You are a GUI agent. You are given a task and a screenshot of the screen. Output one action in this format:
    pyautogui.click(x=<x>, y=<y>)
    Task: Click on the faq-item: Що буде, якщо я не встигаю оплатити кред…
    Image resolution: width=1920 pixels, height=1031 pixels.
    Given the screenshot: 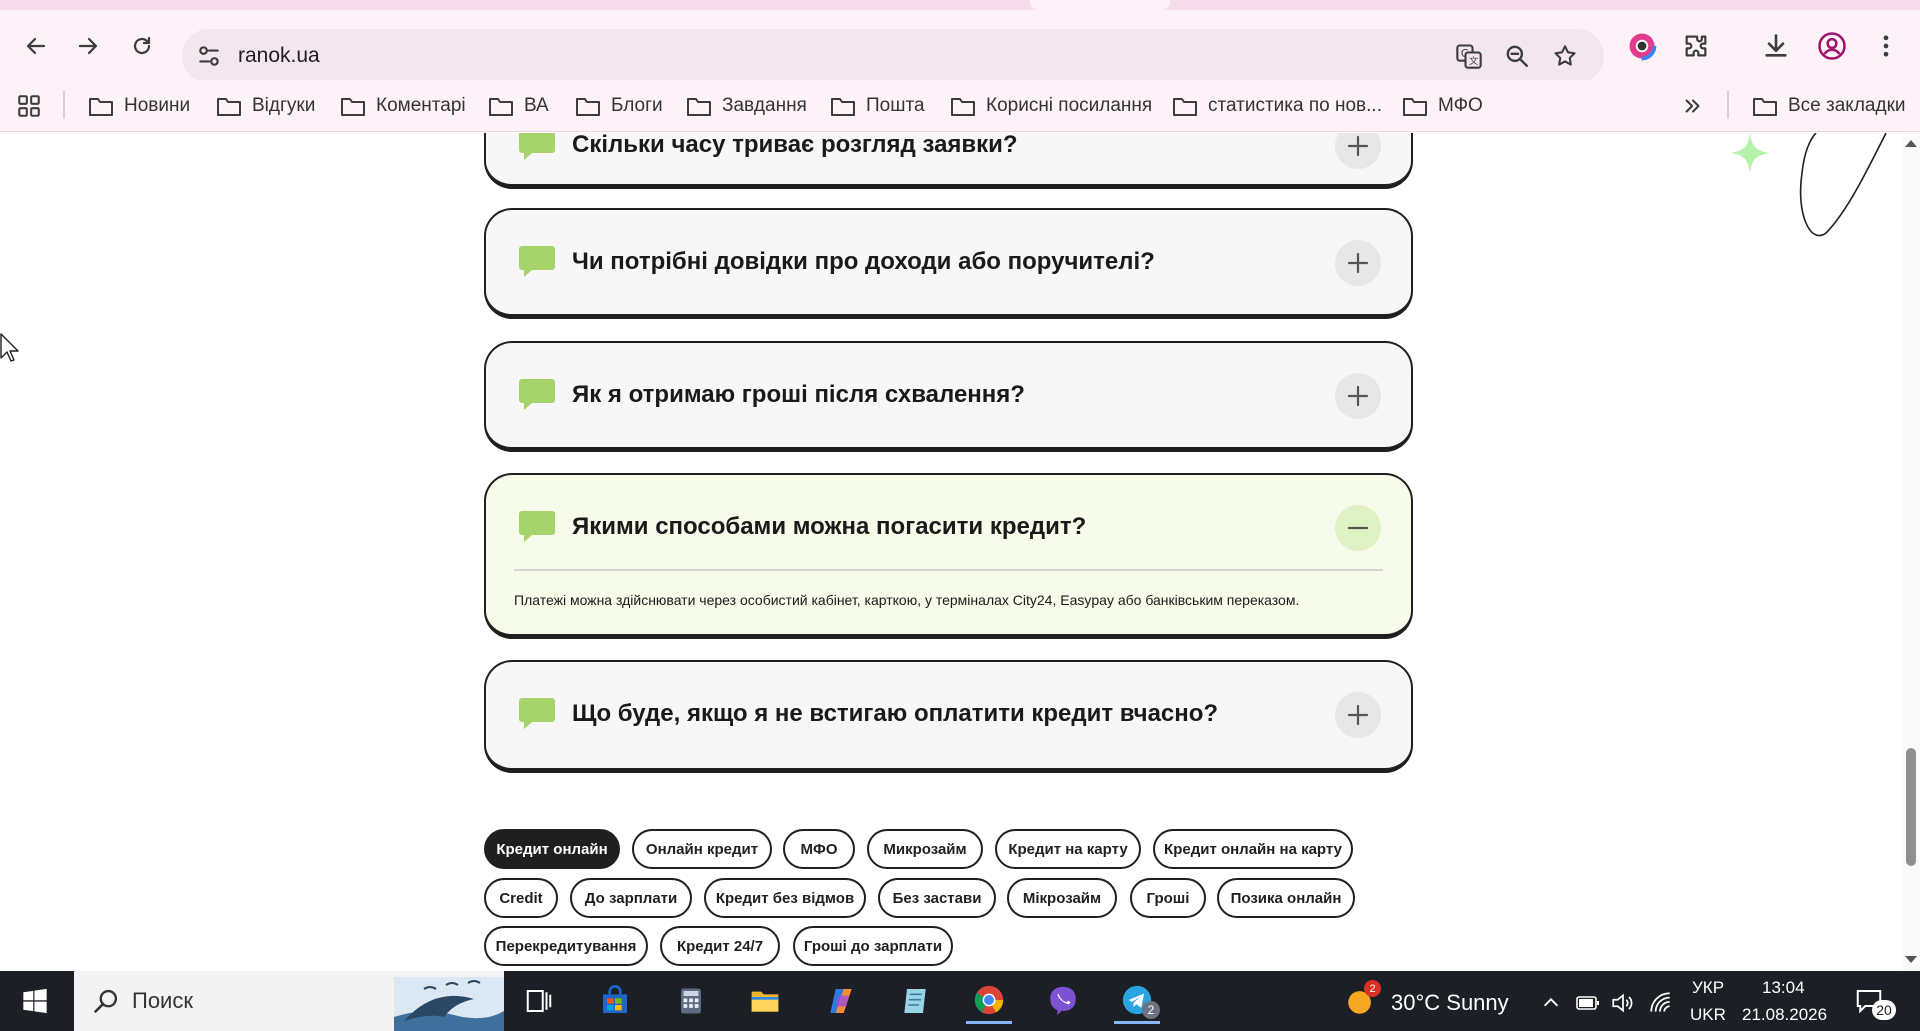 What is the action you would take?
    pyautogui.click(x=948, y=716)
    